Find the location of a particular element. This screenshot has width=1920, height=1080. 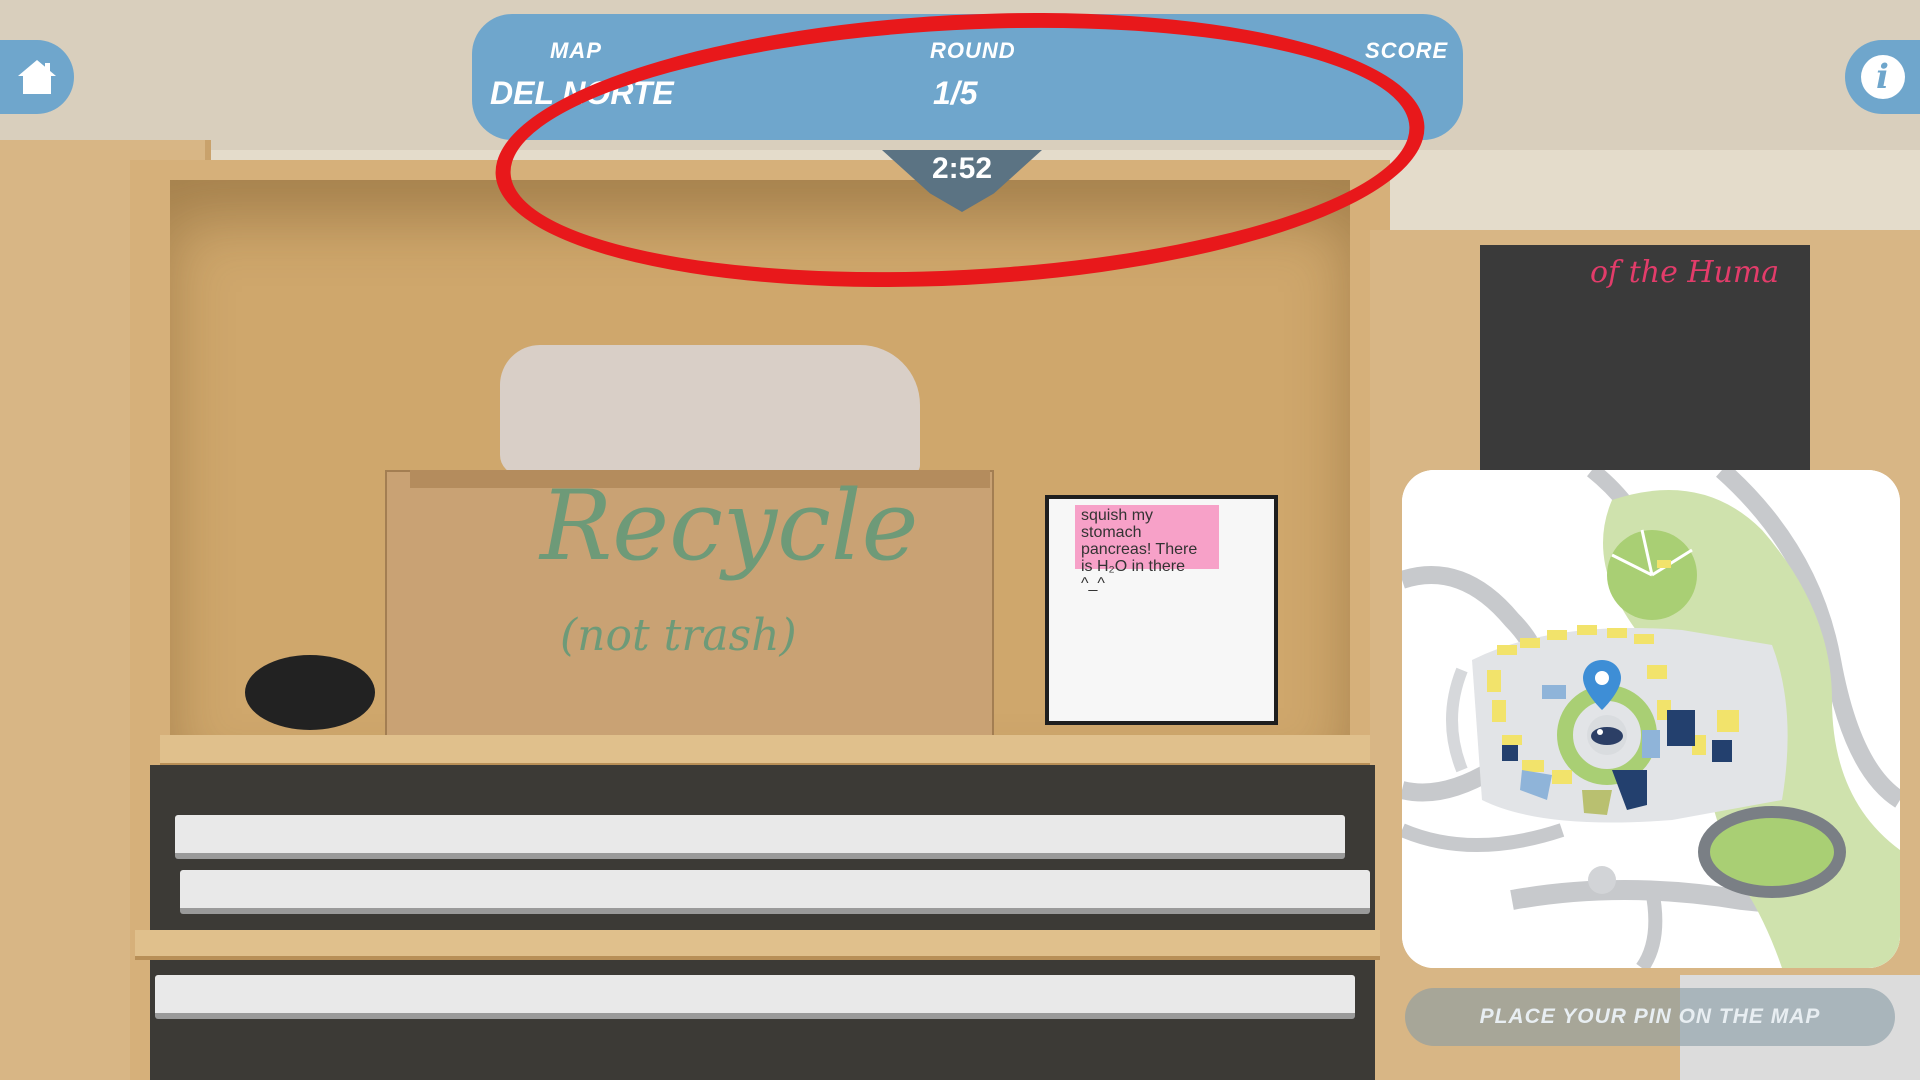

sticky-note-face: ^_^ is located at coordinates (1093, 583).